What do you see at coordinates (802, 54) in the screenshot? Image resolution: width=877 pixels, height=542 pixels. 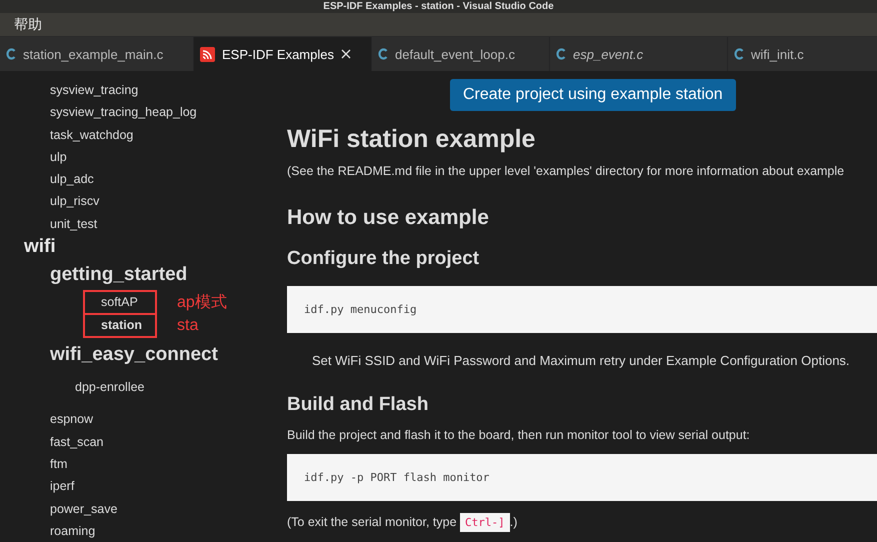 I see `editor-tab: wifi_init.c` at bounding box center [802, 54].